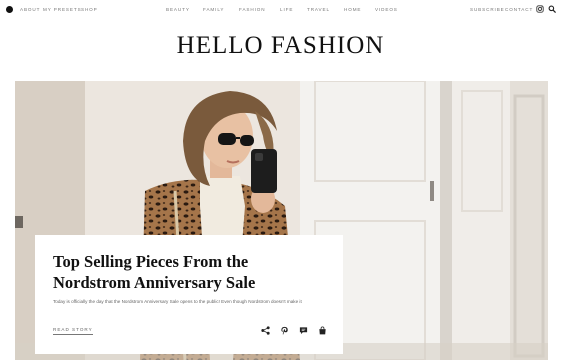 Image resolution: width=561 pixels, height=360 pixels. Describe the element at coordinates (62, 9) in the screenshot. I see `nav-my-presets: MY PRESETS` at that location.